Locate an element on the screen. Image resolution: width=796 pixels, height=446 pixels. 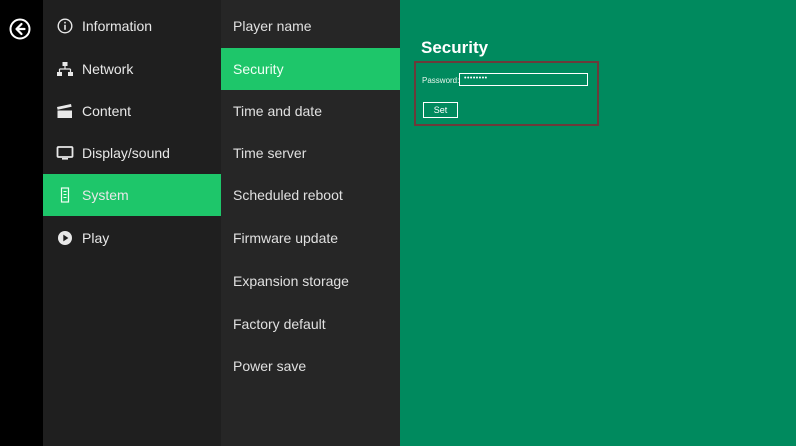
submenu-item-label: Time and date is located at coordinates (277, 111).